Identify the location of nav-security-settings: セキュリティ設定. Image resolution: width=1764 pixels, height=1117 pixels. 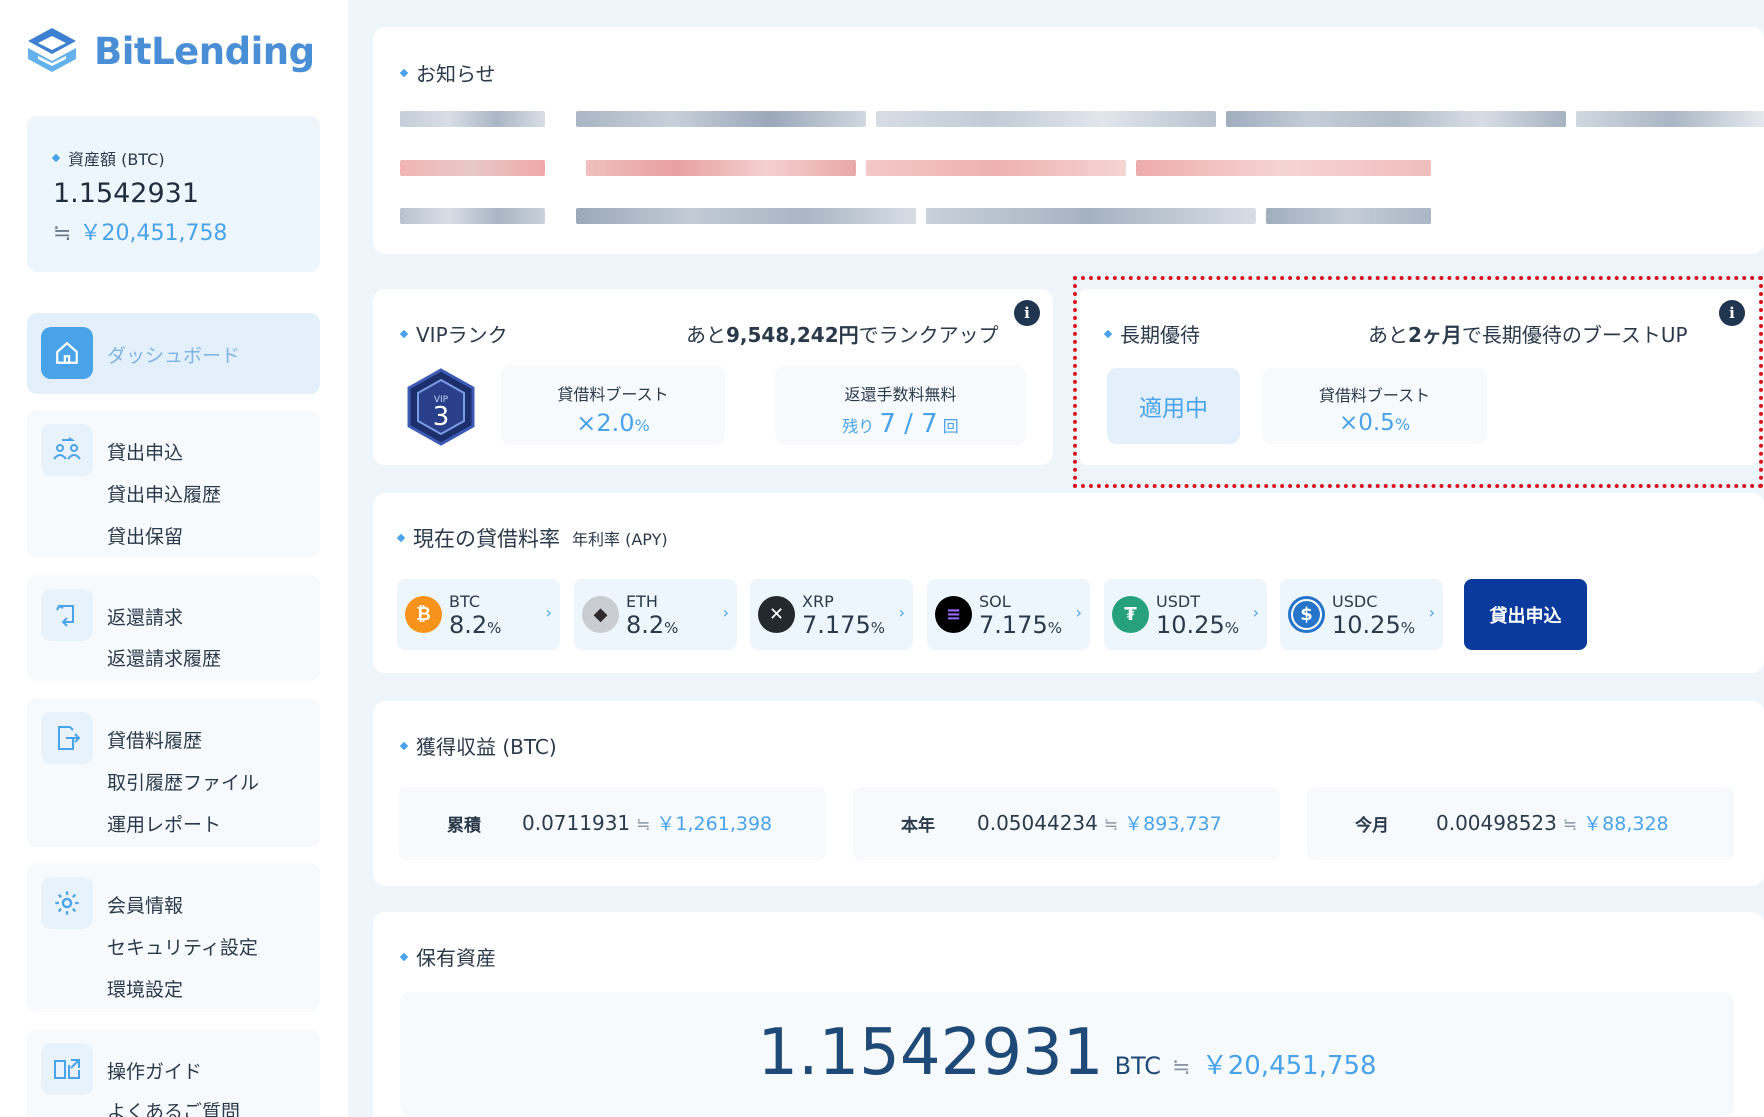
(182, 946).